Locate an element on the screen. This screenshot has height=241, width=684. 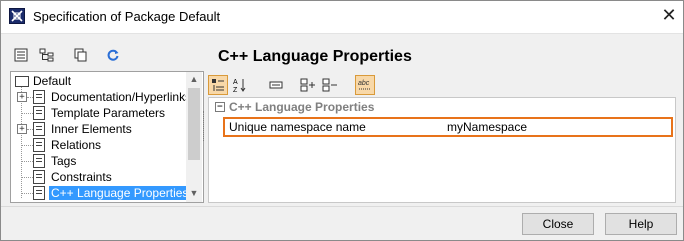
tree-item-label: Default is located at coordinates (52, 81).